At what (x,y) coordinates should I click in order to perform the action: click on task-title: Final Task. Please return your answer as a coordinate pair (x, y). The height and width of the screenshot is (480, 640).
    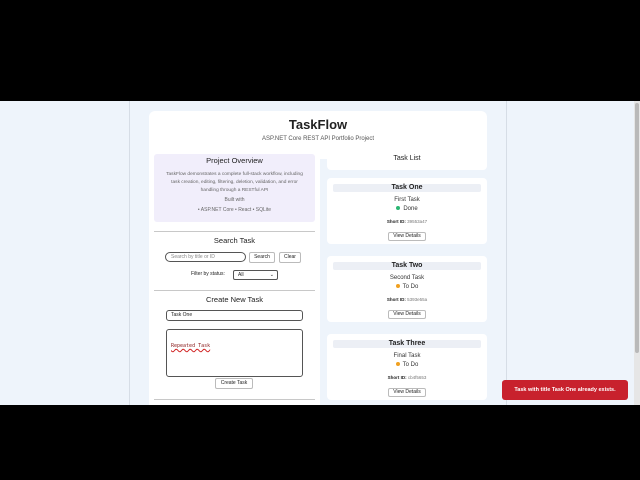
    Looking at the image, I should click on (407, 356).